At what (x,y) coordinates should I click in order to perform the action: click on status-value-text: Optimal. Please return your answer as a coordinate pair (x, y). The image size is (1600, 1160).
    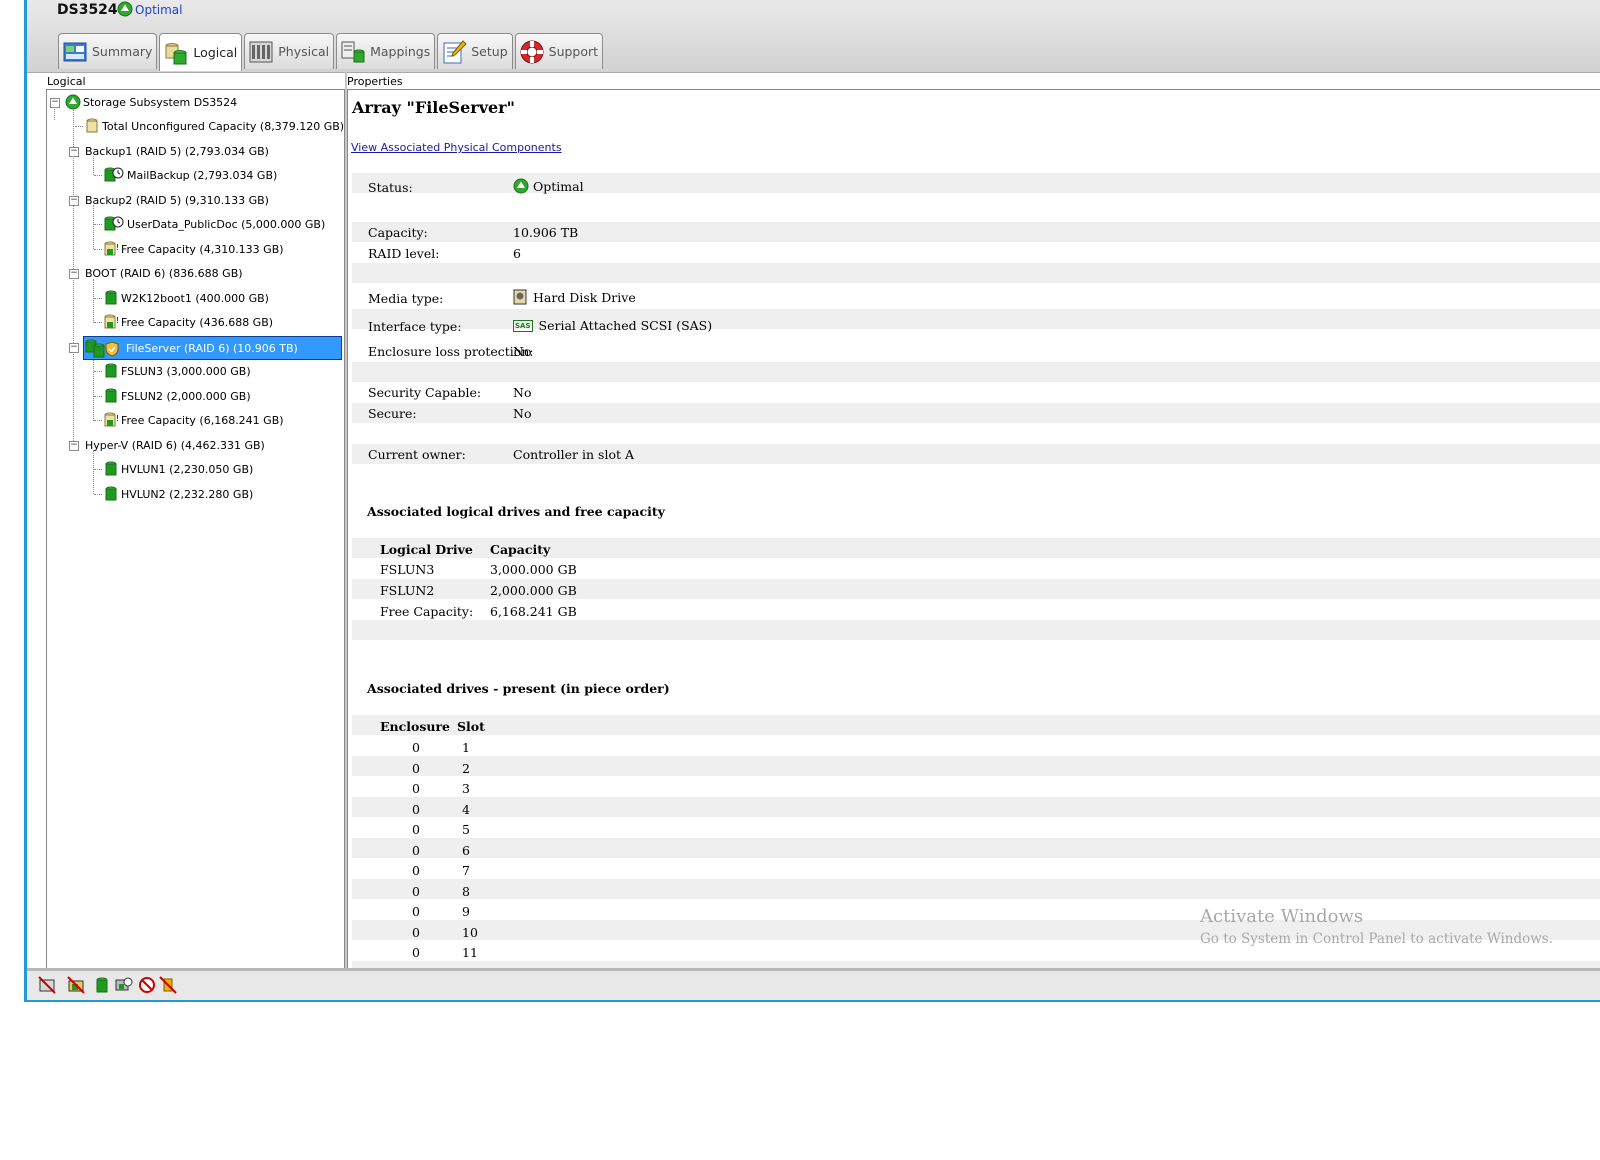
    Looking at the image, I should click on (558, 186).